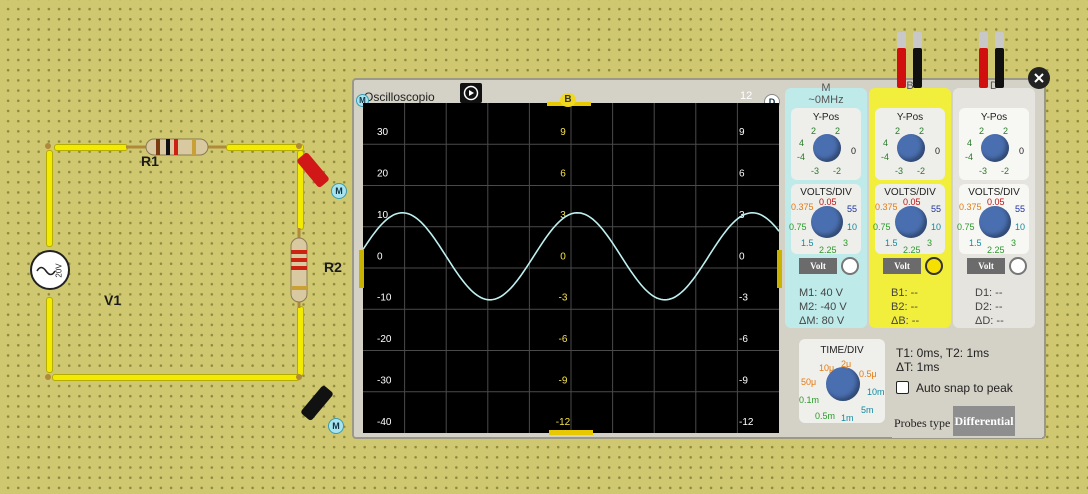 This screenshot has height=494, width=1088. Describe the element at coordinates (989, 307) in the screenshot. I see `channel-d-d2: D2: --` at that location.